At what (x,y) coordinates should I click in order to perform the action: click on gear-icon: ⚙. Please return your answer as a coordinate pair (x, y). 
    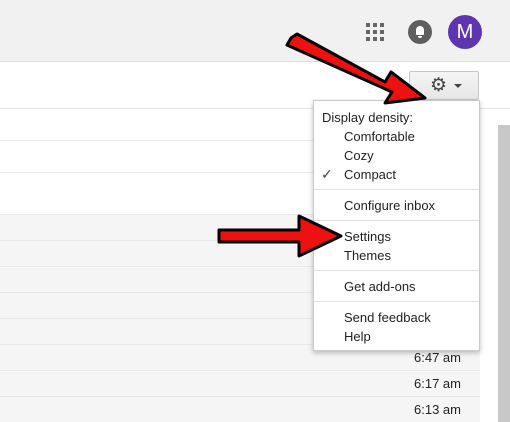
    Looking at the image, I should click on (439, 85).